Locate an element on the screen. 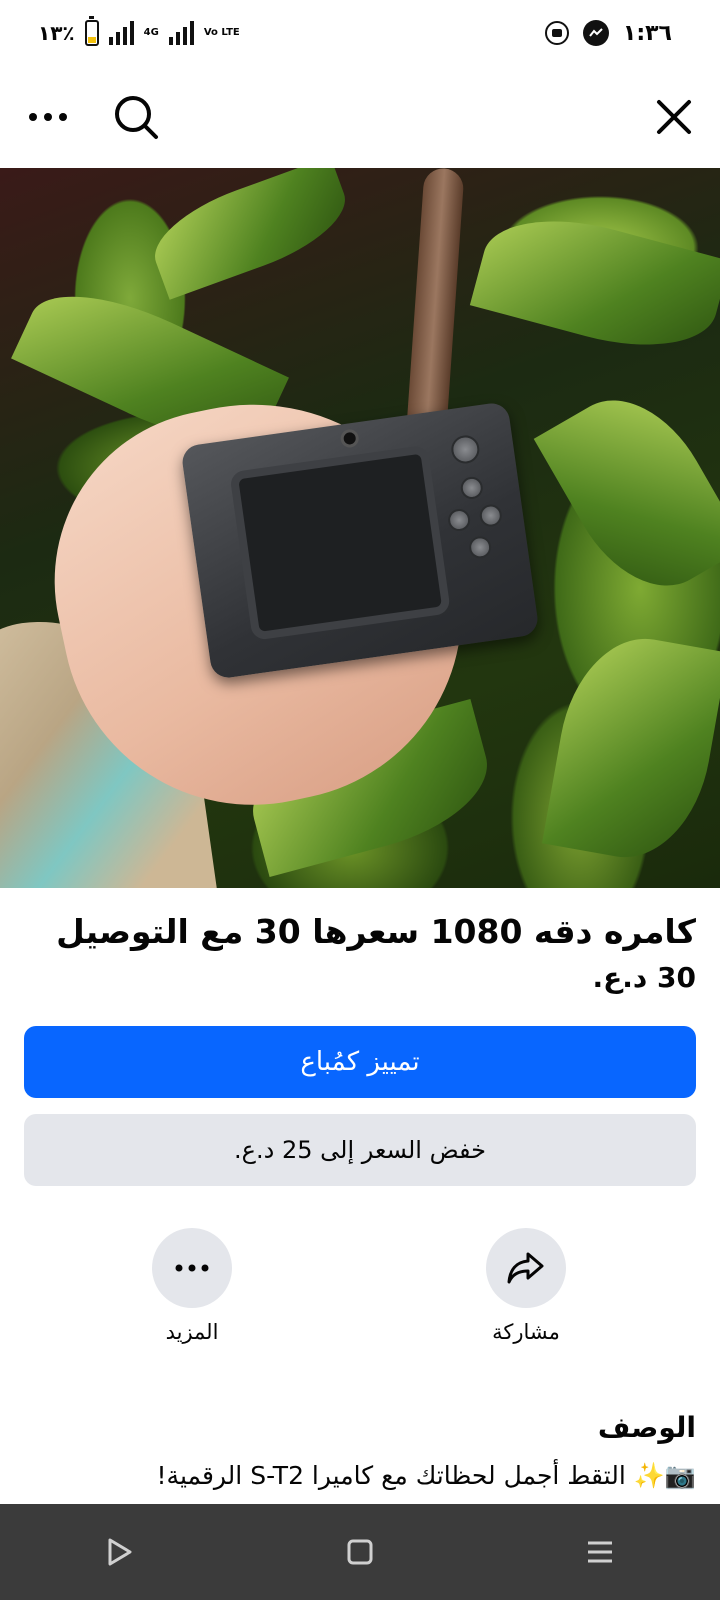 The width and height of the screenshot is (720, 1600). share-button is located at coordinates (526, 1268).